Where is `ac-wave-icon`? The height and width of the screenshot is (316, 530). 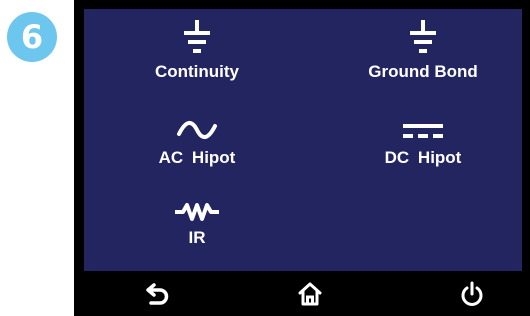 ac-wave-icon is located at coordinates (197, 121).